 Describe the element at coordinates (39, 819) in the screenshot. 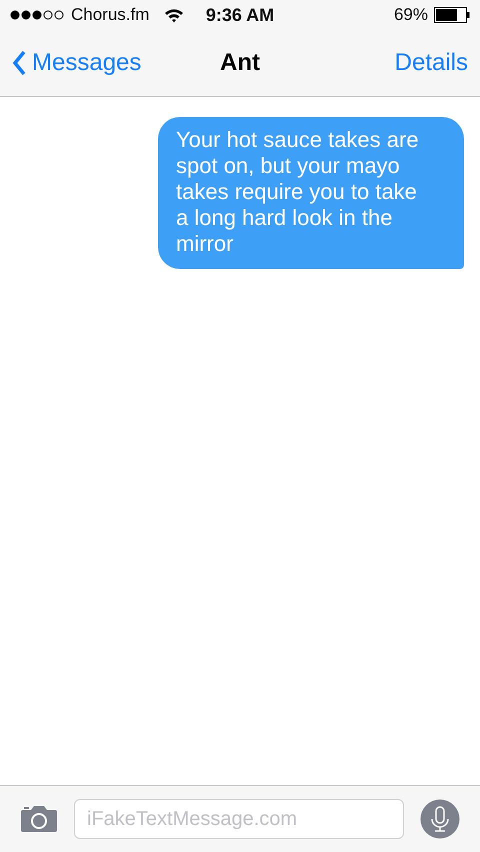

I see `camera-icon` at that location.